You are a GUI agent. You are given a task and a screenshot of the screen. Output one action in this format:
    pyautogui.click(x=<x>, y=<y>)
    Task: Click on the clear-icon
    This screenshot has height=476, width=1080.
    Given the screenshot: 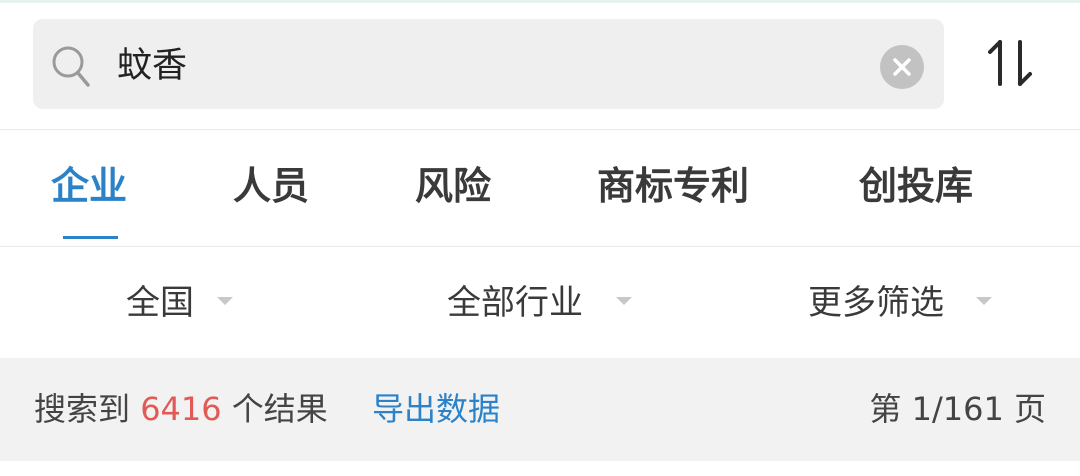 What is the action you would take?
    pyautogui.click(x=902, y=67)
    